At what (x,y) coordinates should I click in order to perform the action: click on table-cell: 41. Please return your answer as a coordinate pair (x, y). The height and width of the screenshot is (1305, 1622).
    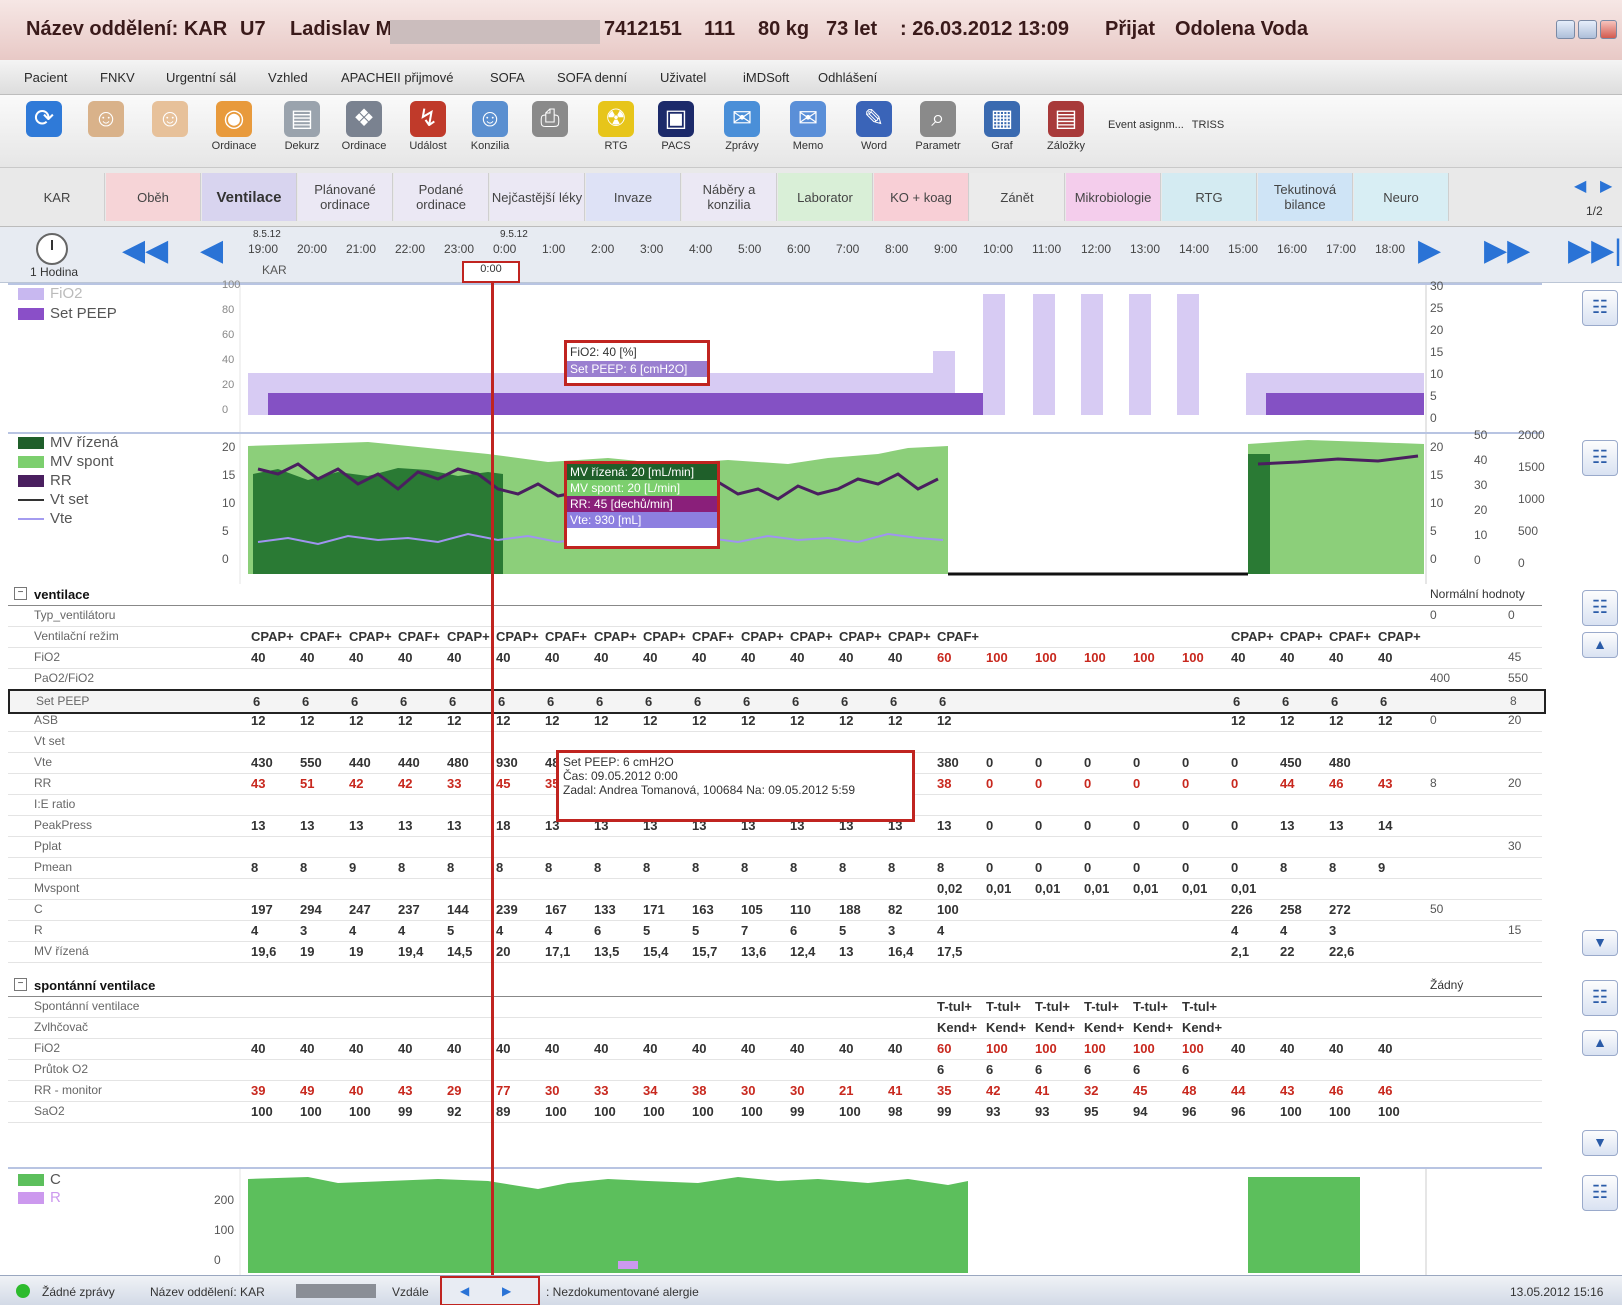
    Looking at the image, I should click on (895, 1090).